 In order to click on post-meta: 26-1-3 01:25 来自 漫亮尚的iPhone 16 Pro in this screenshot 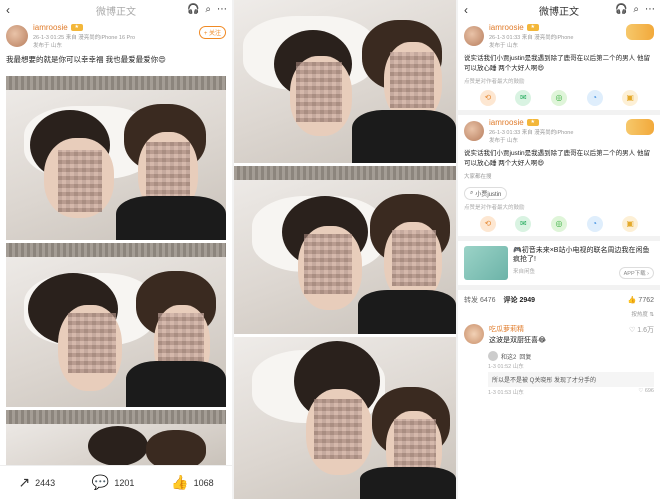, I will do `click(84, 38)`.